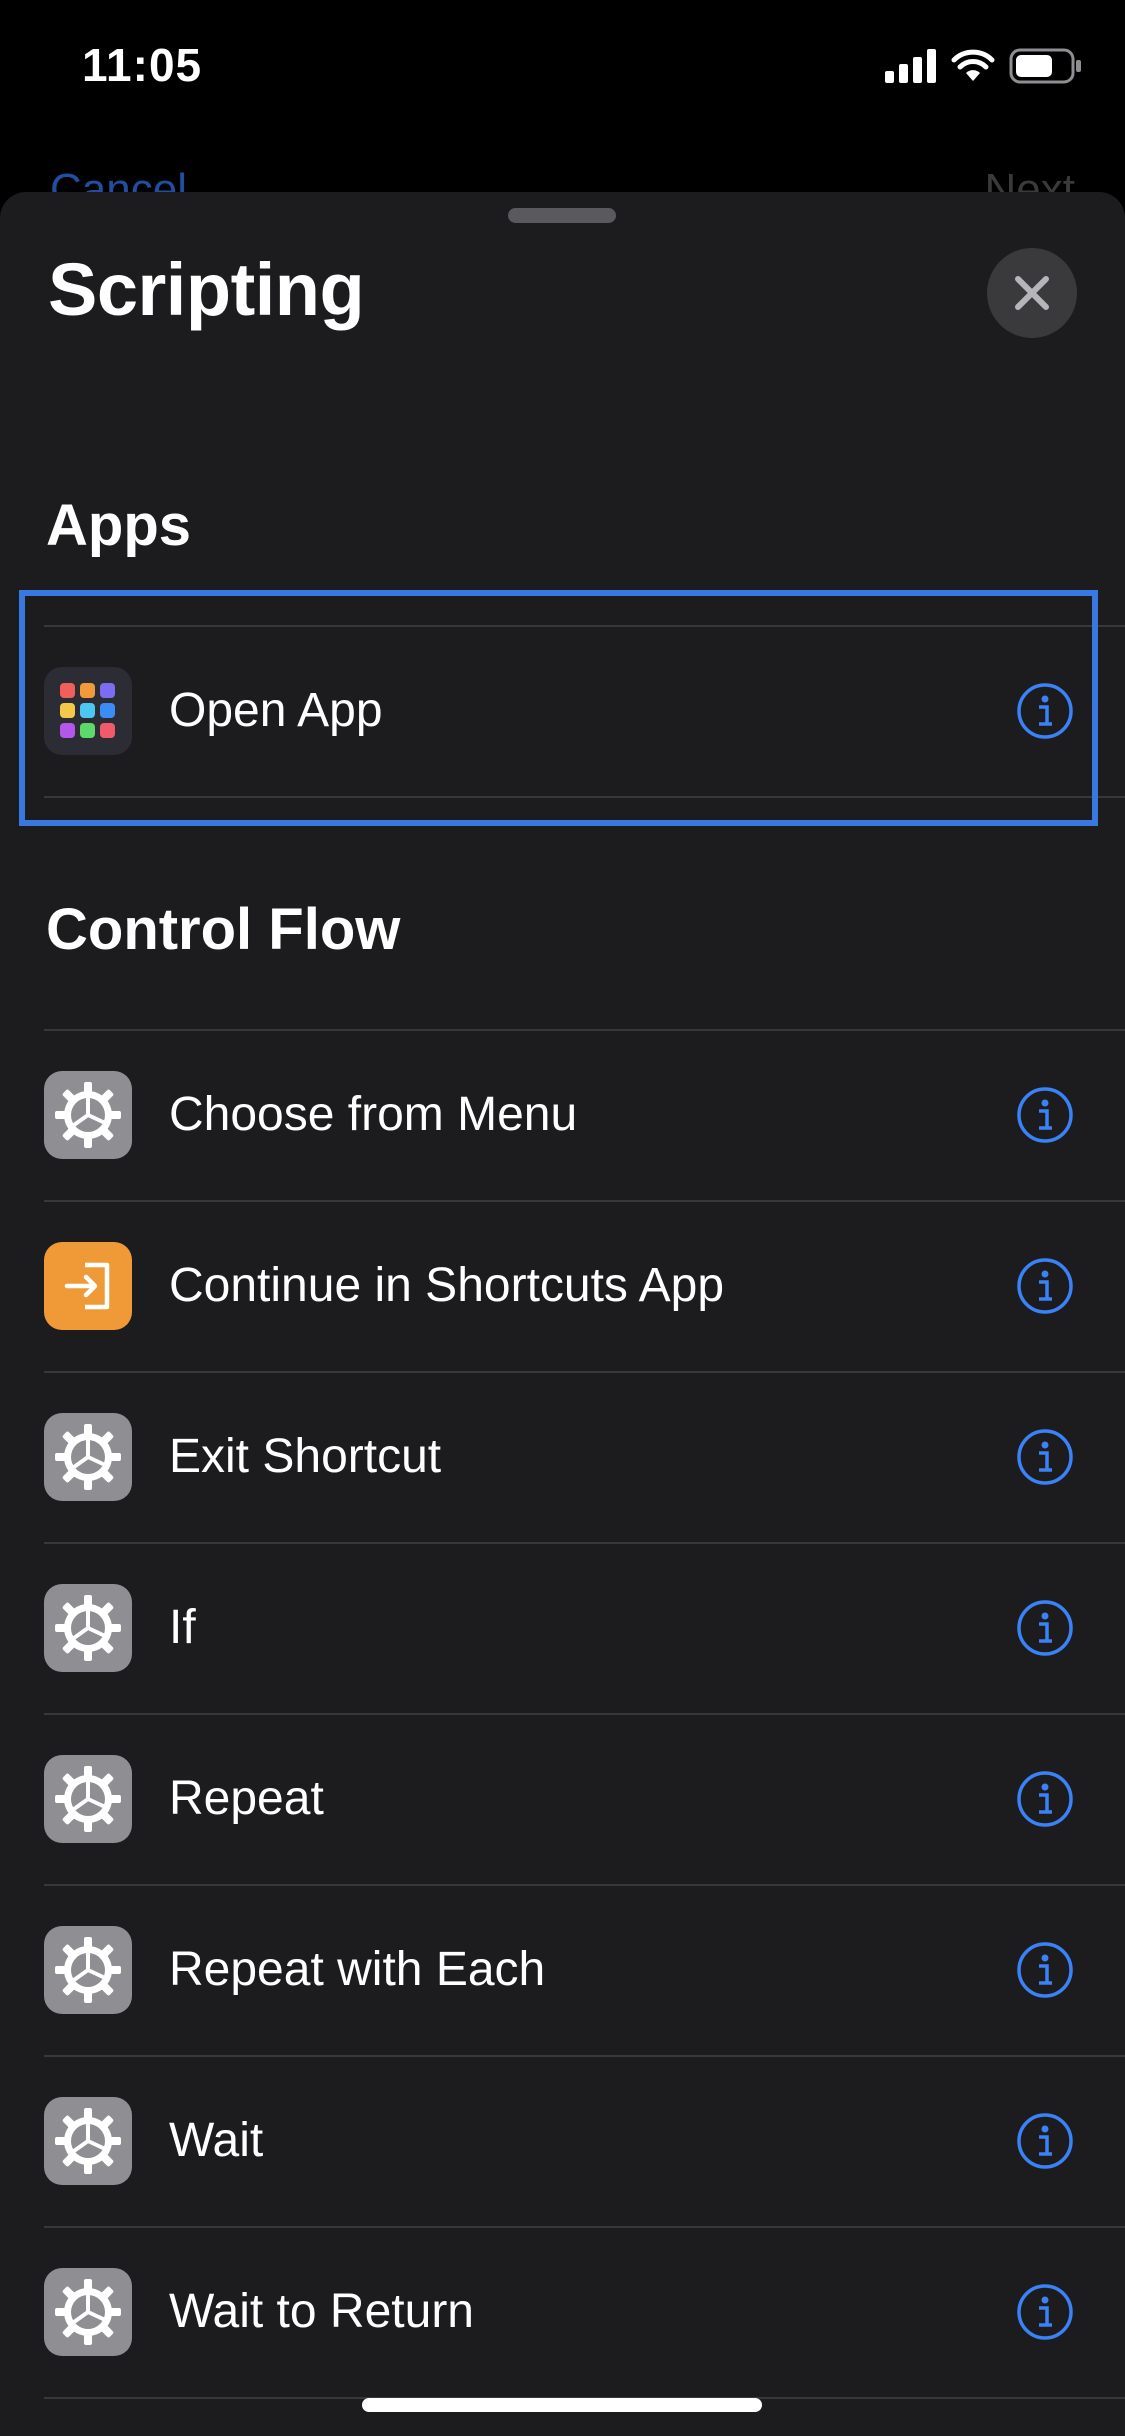  I want to click on close-icon, so click(1032, 293).